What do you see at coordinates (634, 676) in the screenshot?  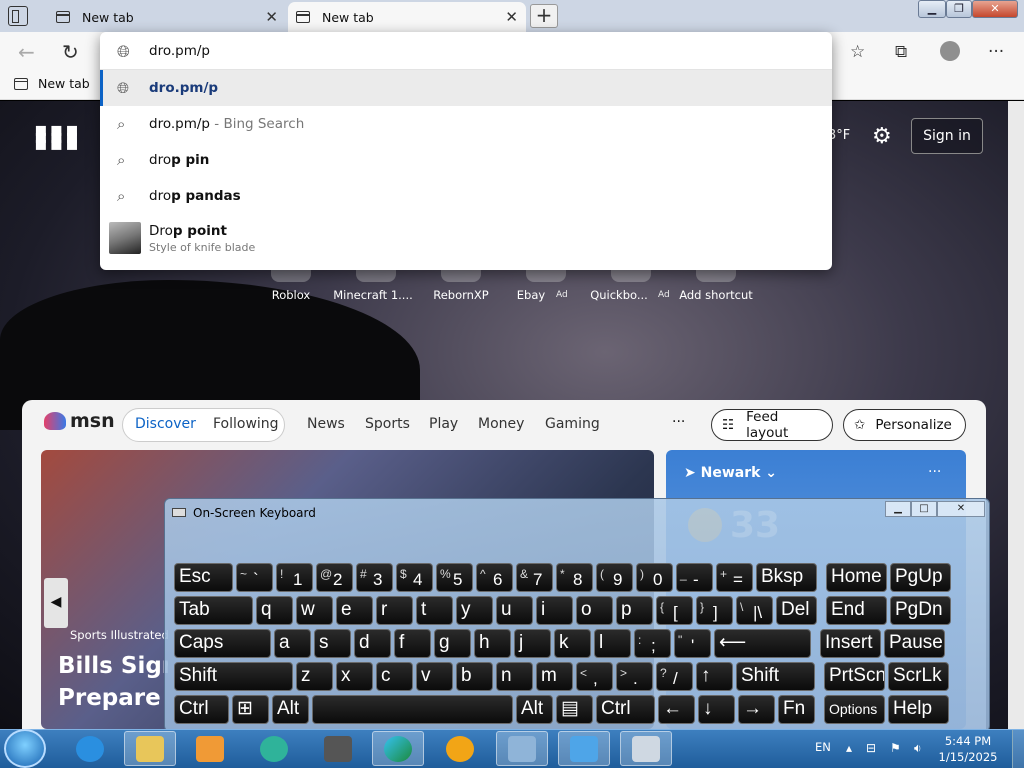 I see `osk-key: >.` at bounding box center [634, 676].